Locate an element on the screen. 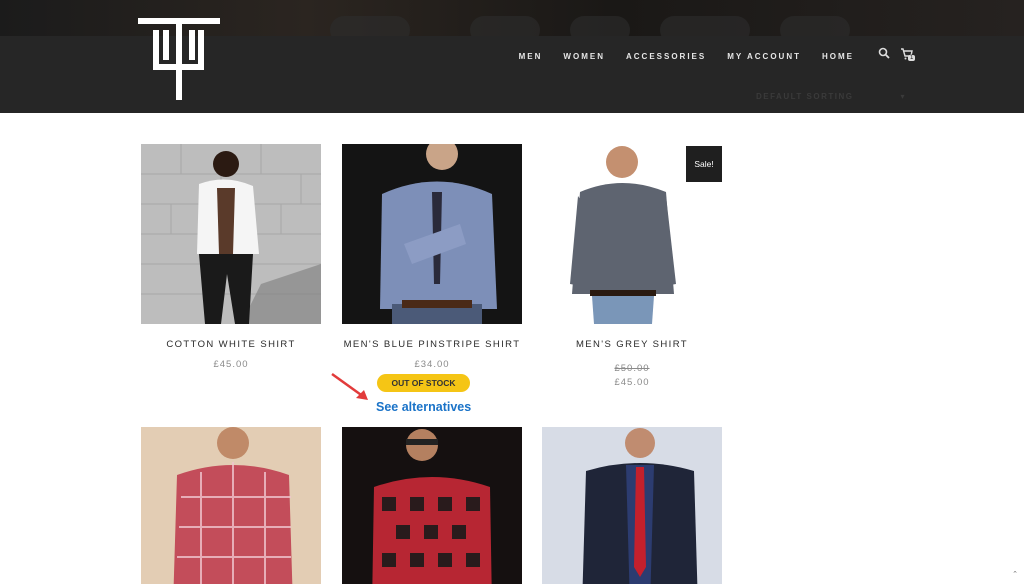 The width and height of the screenshot is (1024, 584). main-nav: MEN WOMEN ACCESSORIES MY ACCOUNT HOME is located at coordinates (676, 56).